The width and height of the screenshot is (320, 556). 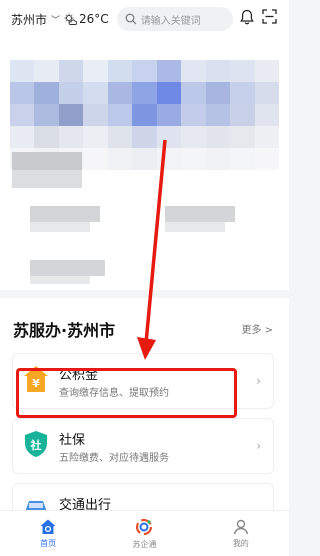 I want to click on tab-suqitong: 苏企通, so click(x=144, y=533).